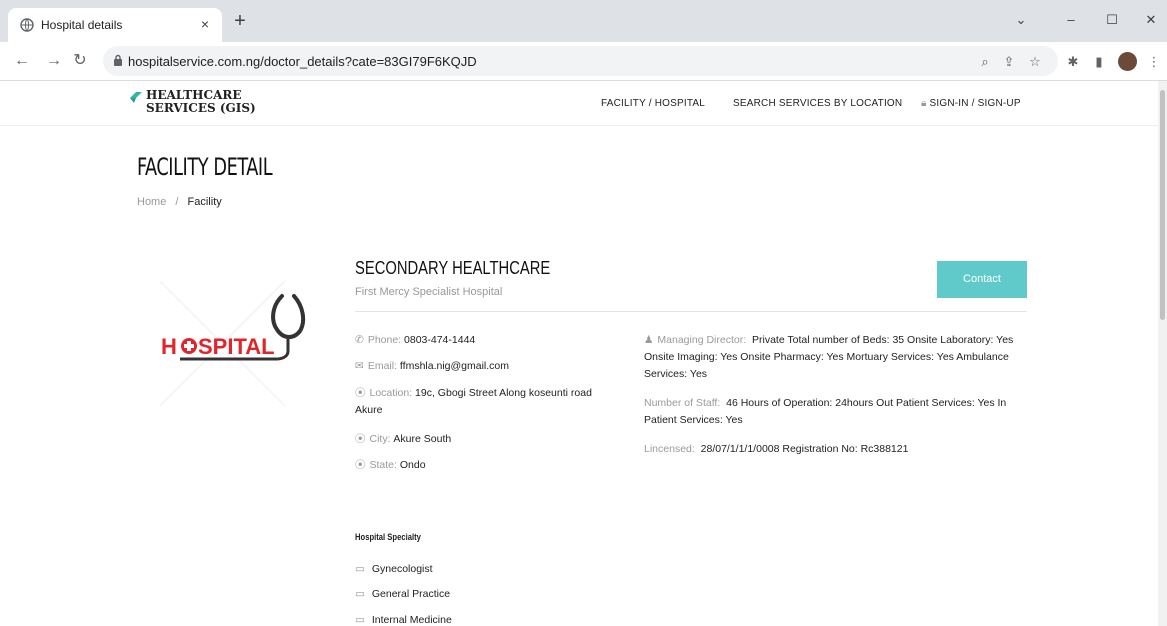  What do you see at coordinates (205, 24) in the screenshot?
I see `close-tab-icon: ×` at bounding box center [205, 24].